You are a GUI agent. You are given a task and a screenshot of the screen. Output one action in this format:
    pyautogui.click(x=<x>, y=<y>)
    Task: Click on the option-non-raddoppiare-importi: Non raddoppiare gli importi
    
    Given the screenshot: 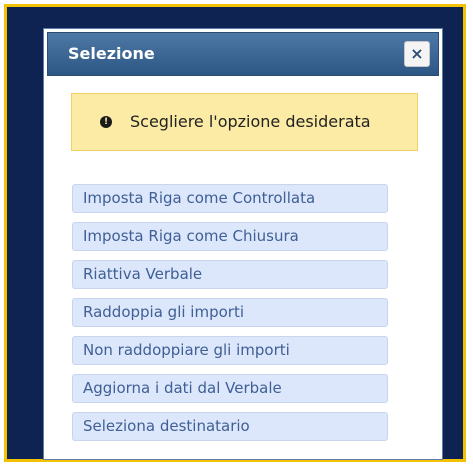 What is the action you would take?
    pyautogui.click(x=230, y=350)
    